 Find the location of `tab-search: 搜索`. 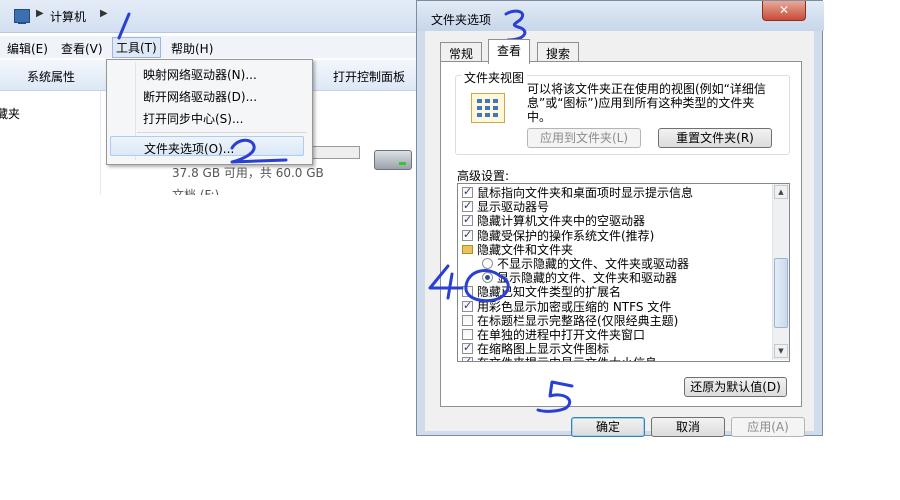

tab-search: 搜索 is located at coordinates (558, 52).